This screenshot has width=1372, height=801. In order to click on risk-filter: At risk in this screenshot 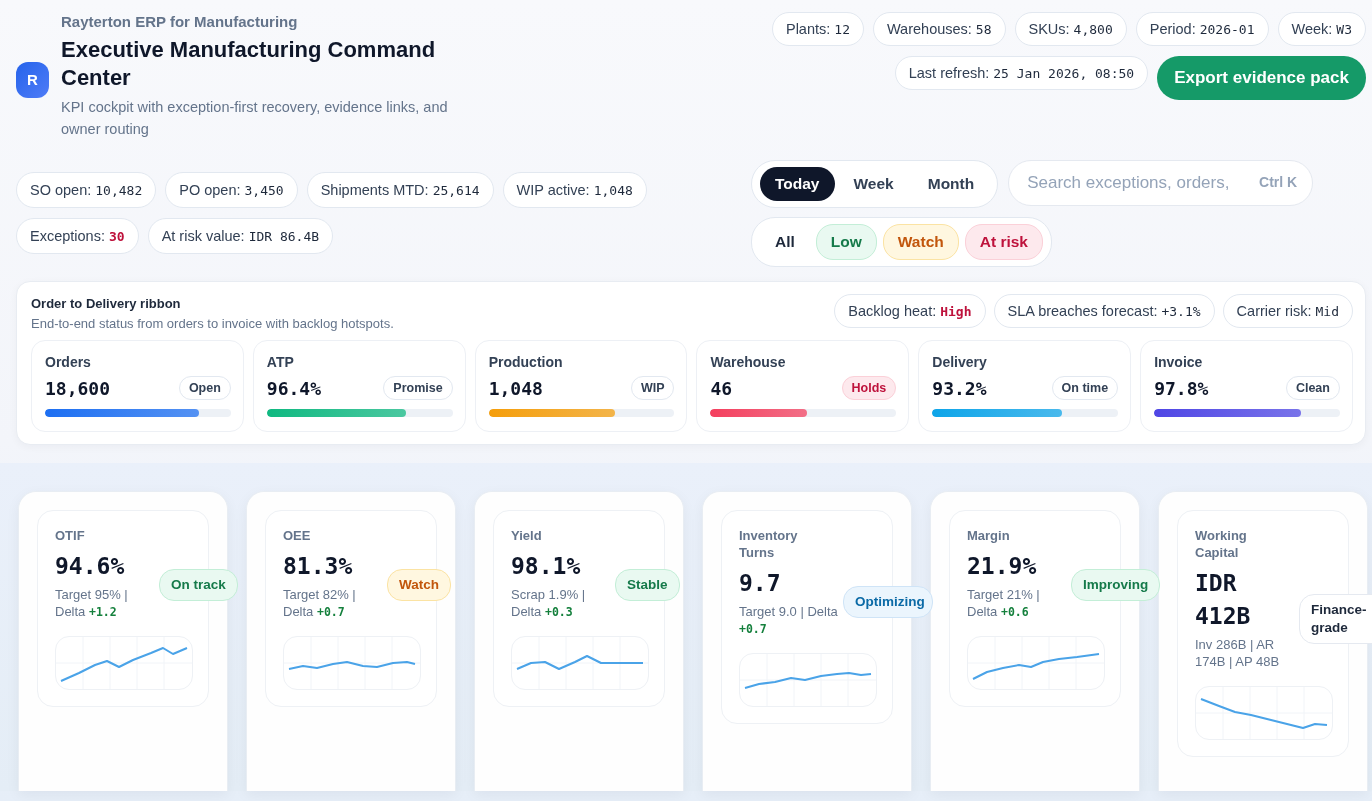, I will do `click(1003, 242)`.